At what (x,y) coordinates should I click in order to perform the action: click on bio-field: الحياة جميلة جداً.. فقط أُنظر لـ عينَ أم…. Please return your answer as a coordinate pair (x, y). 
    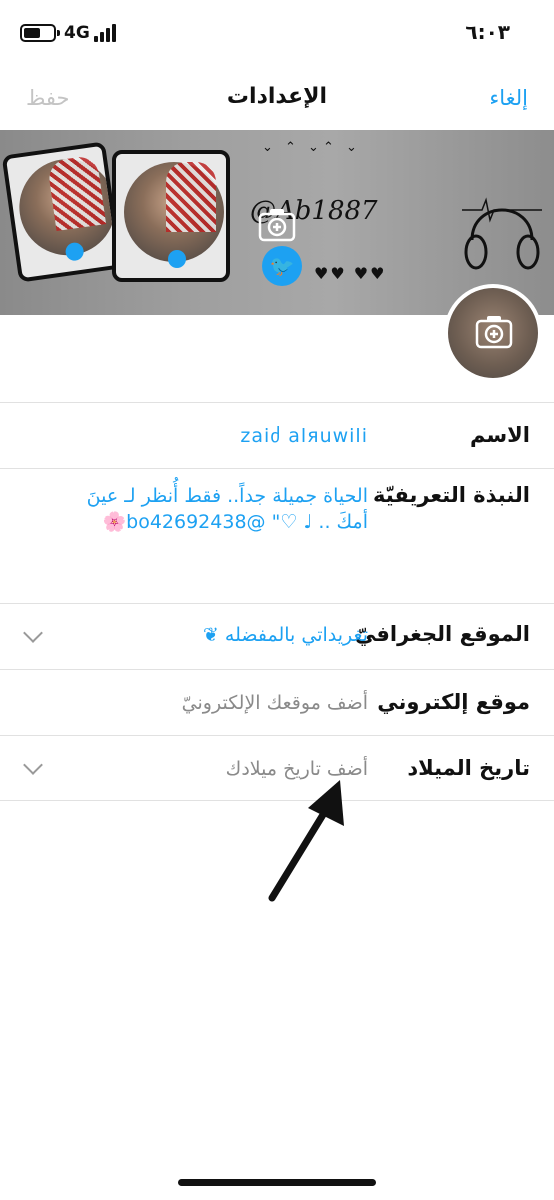
    Looking at the image, I should click on (213, 509).